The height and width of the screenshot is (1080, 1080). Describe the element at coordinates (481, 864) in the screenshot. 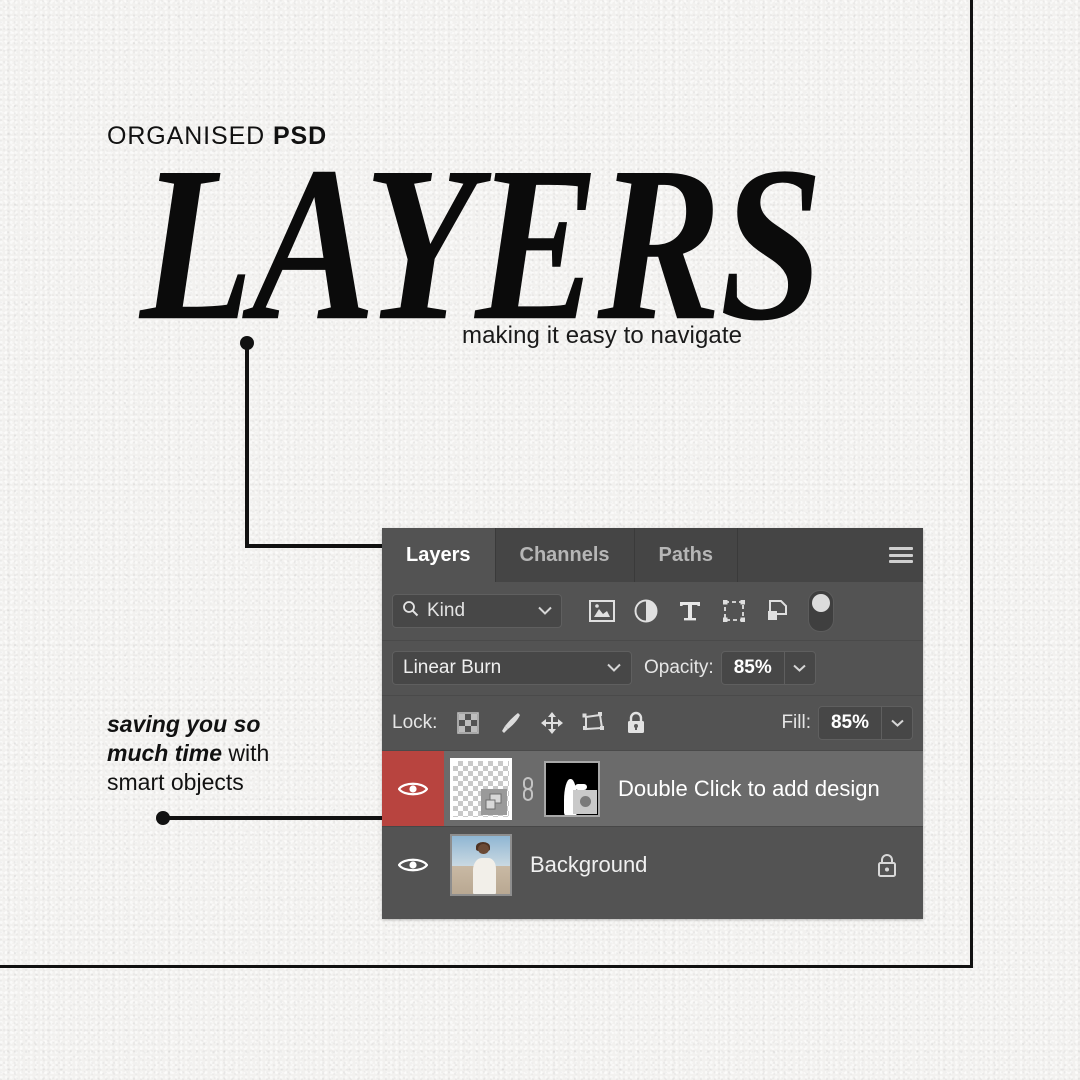

I see `background-photo-thumbnail` at that location.